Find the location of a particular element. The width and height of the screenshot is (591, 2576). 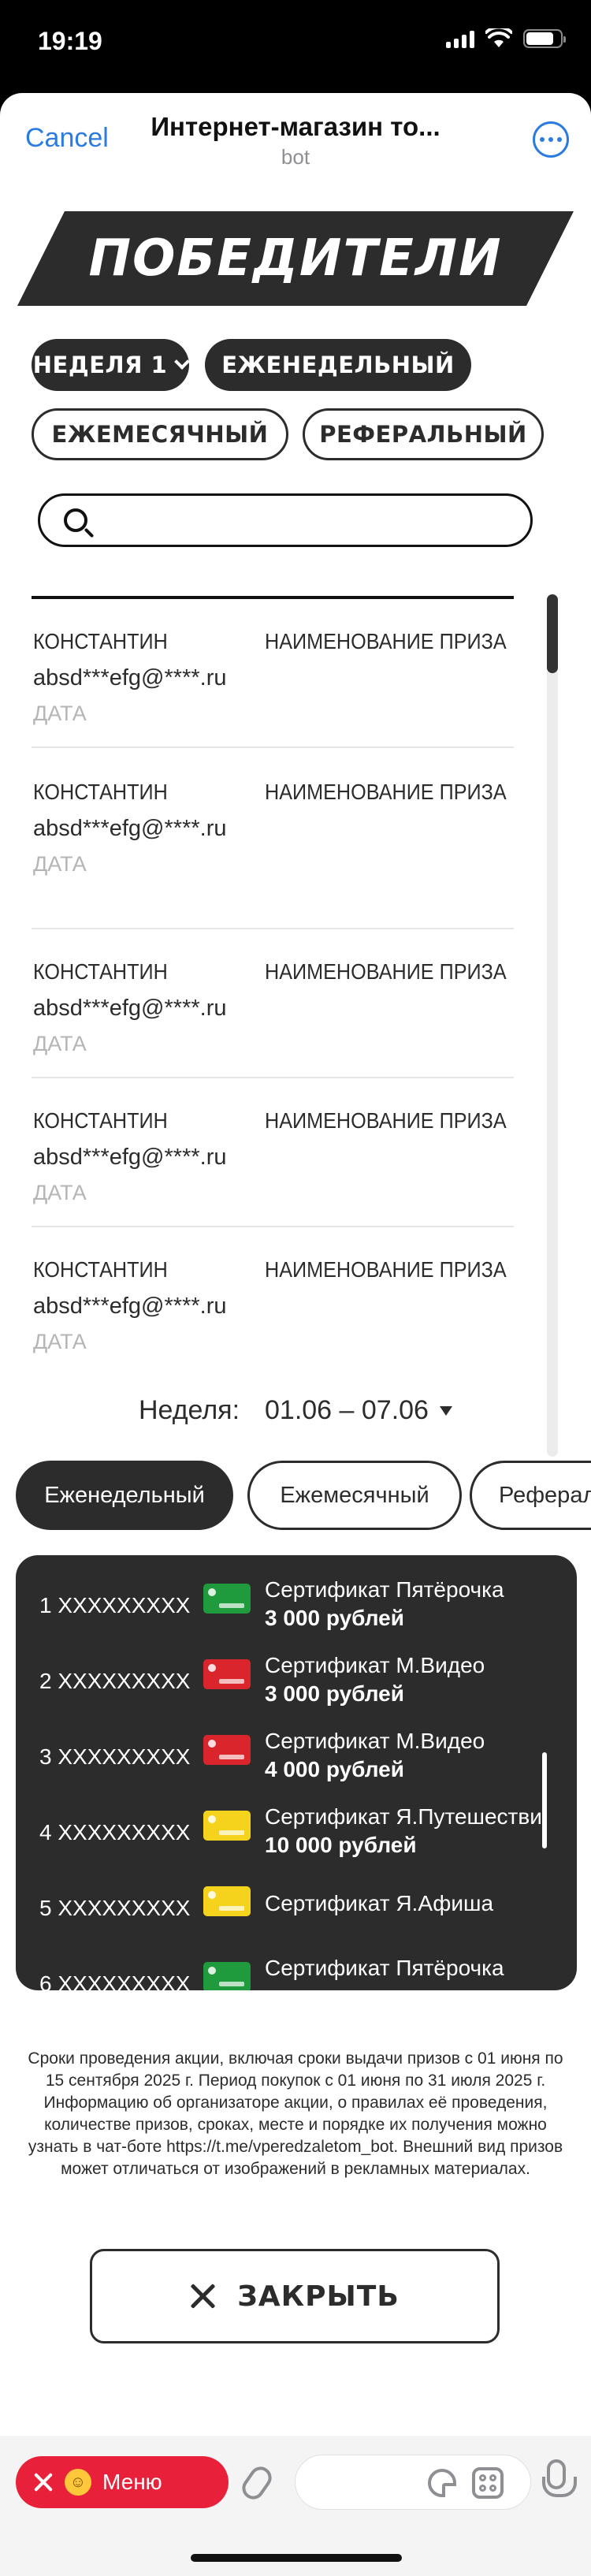

search-box is located at coordinates (285, 520).